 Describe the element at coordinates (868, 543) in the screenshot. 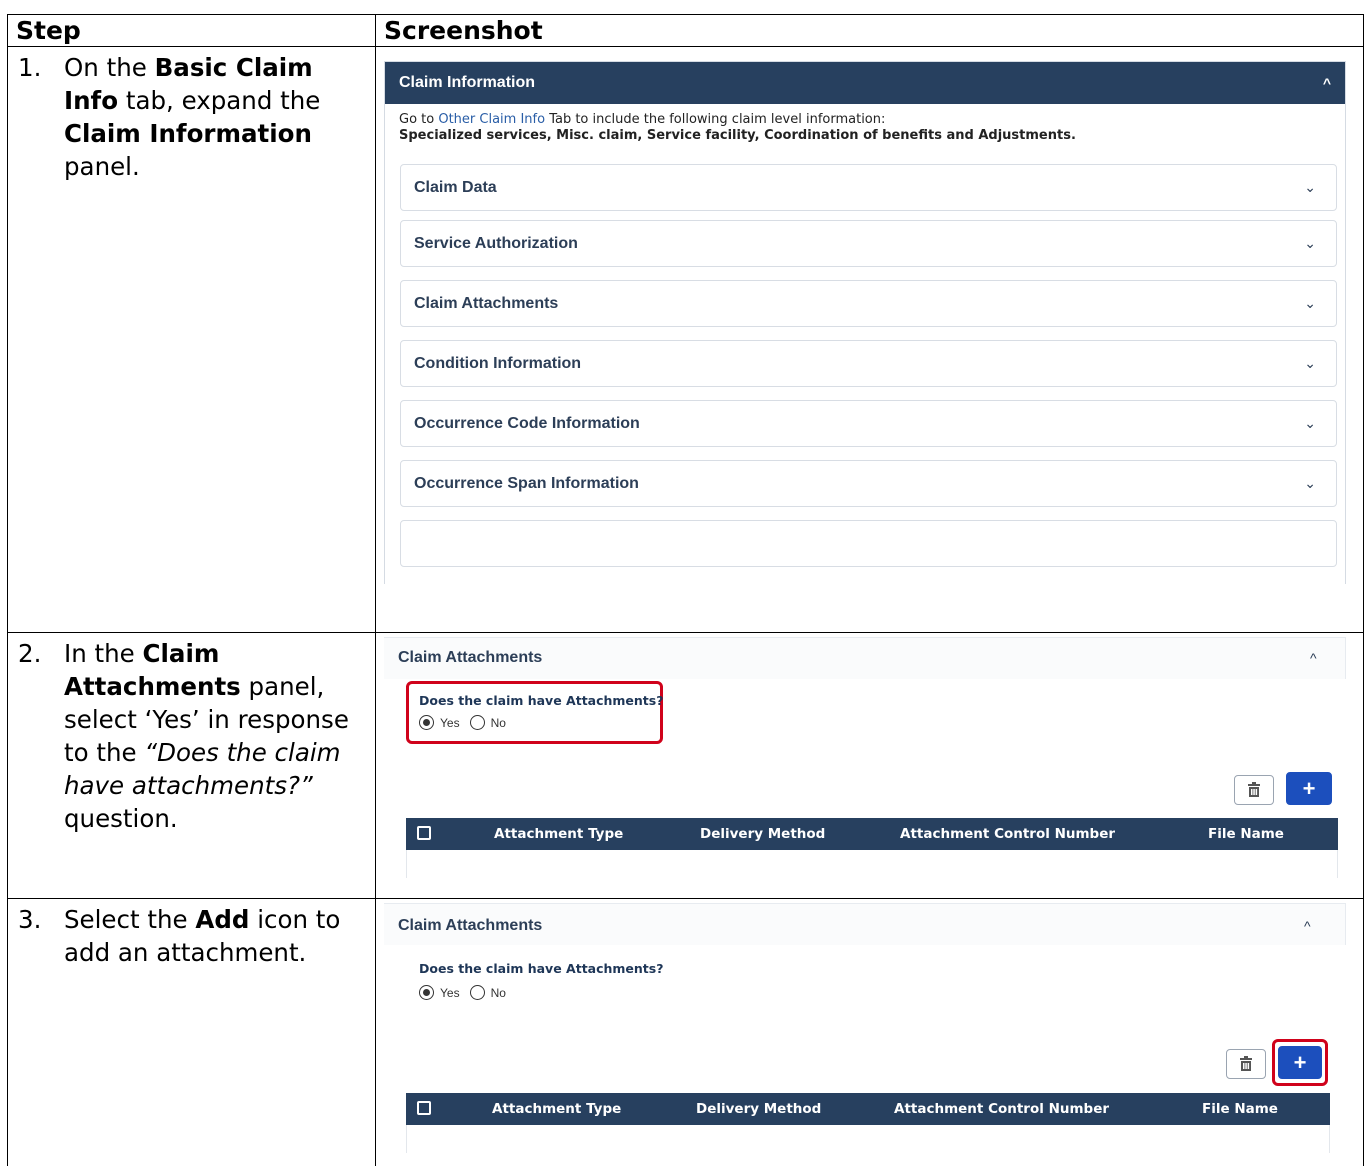

I see `accordion-item-partial` at that location.